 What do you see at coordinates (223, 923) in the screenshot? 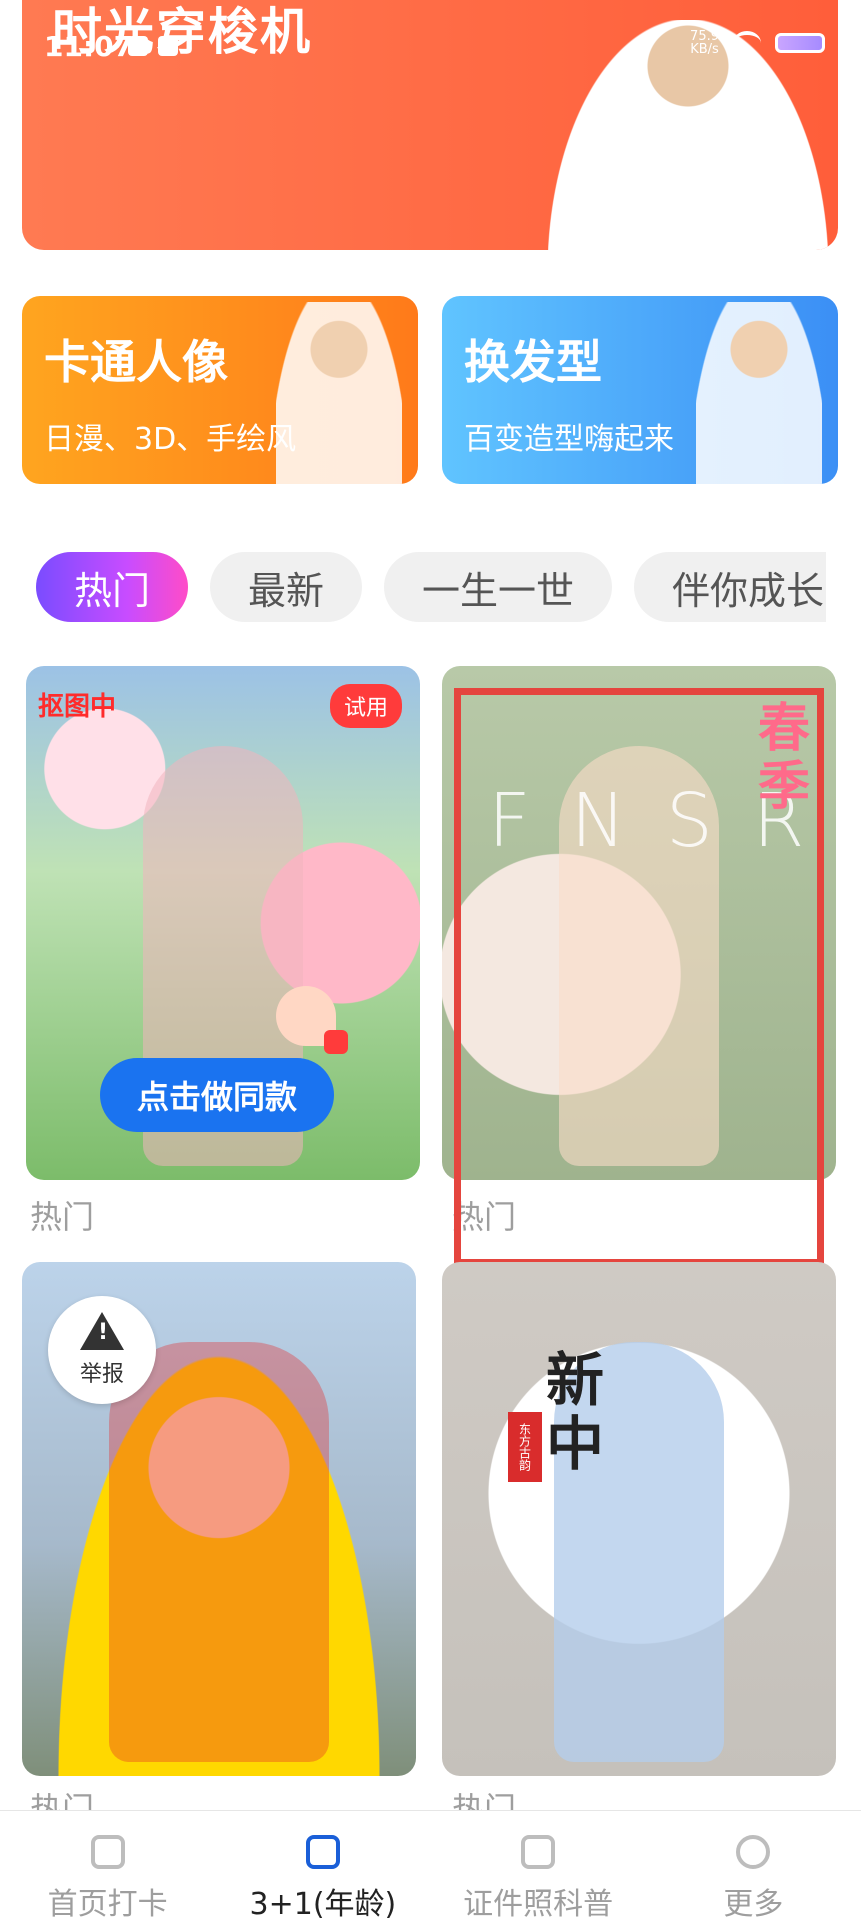
I see `template-card: 抠图中 试用 点击做同款` at bounding box center [223, 923].